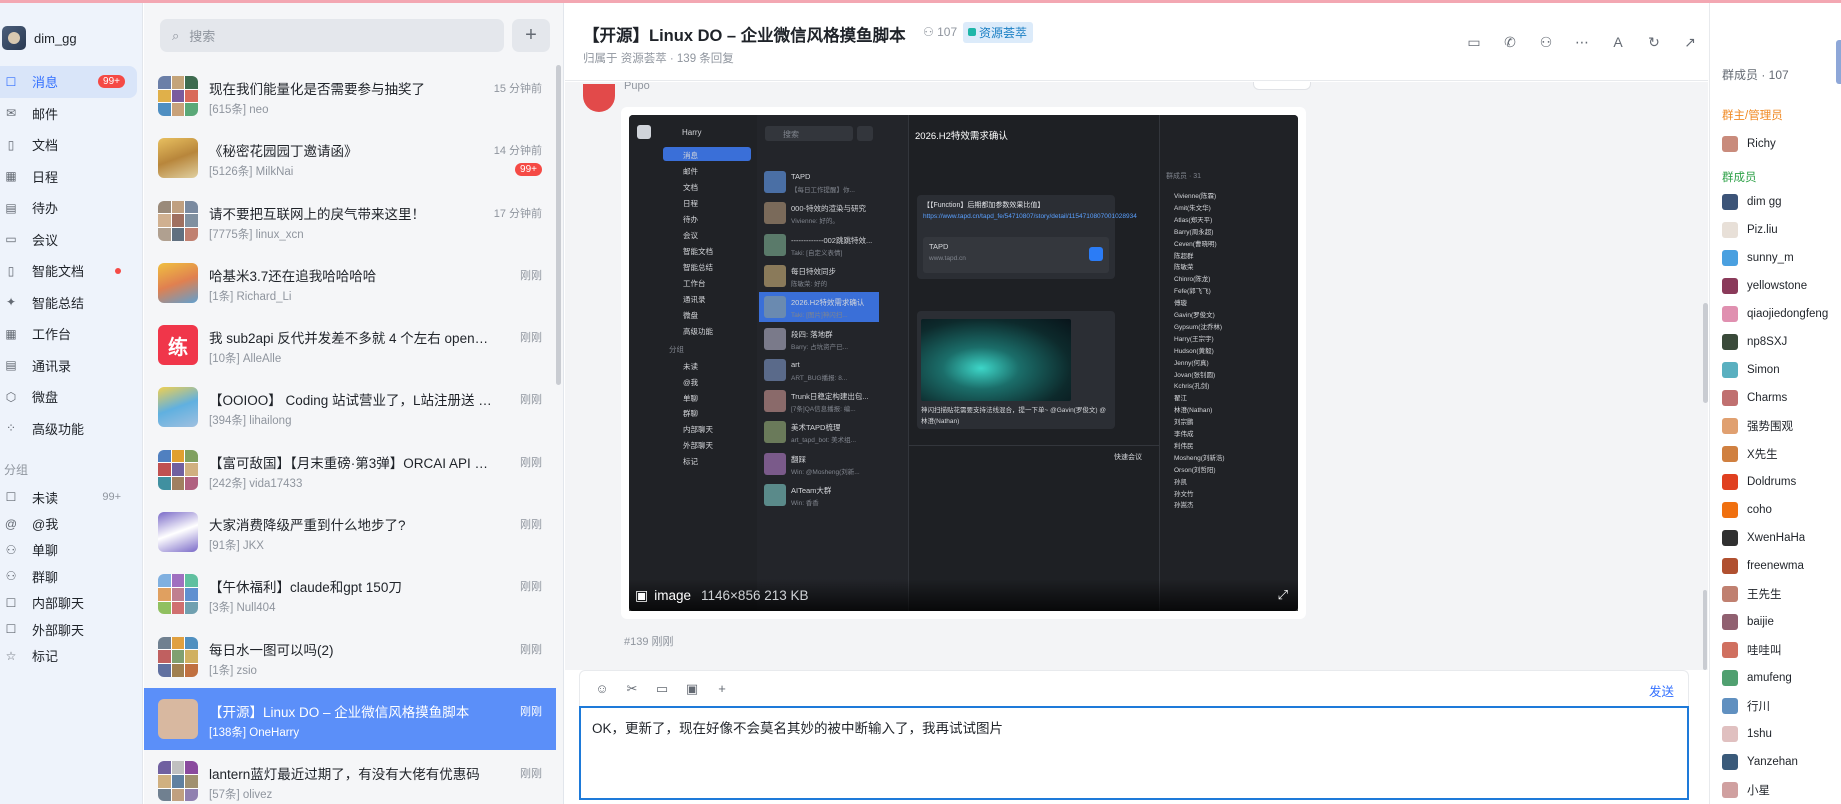  Describe the element at coordinates (1775, 258) in the screenshot. I see `member-item: sunny_m` at that location.